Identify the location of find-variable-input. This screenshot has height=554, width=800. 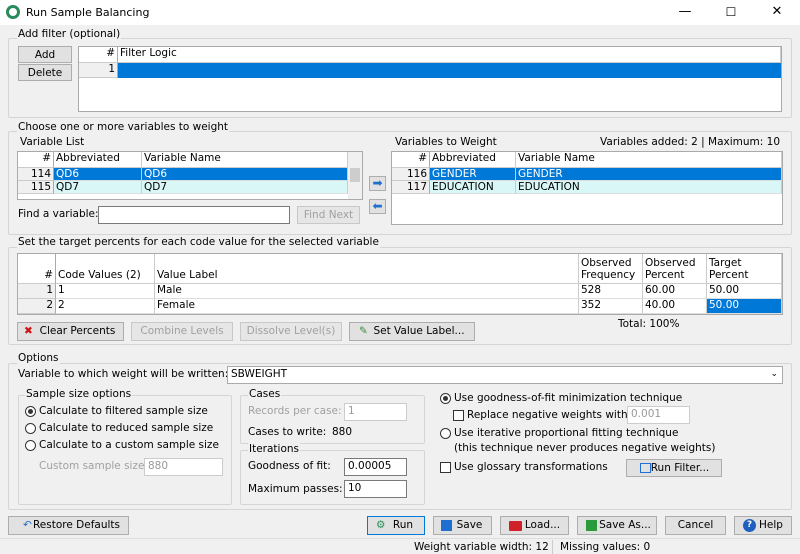
(194, 215).